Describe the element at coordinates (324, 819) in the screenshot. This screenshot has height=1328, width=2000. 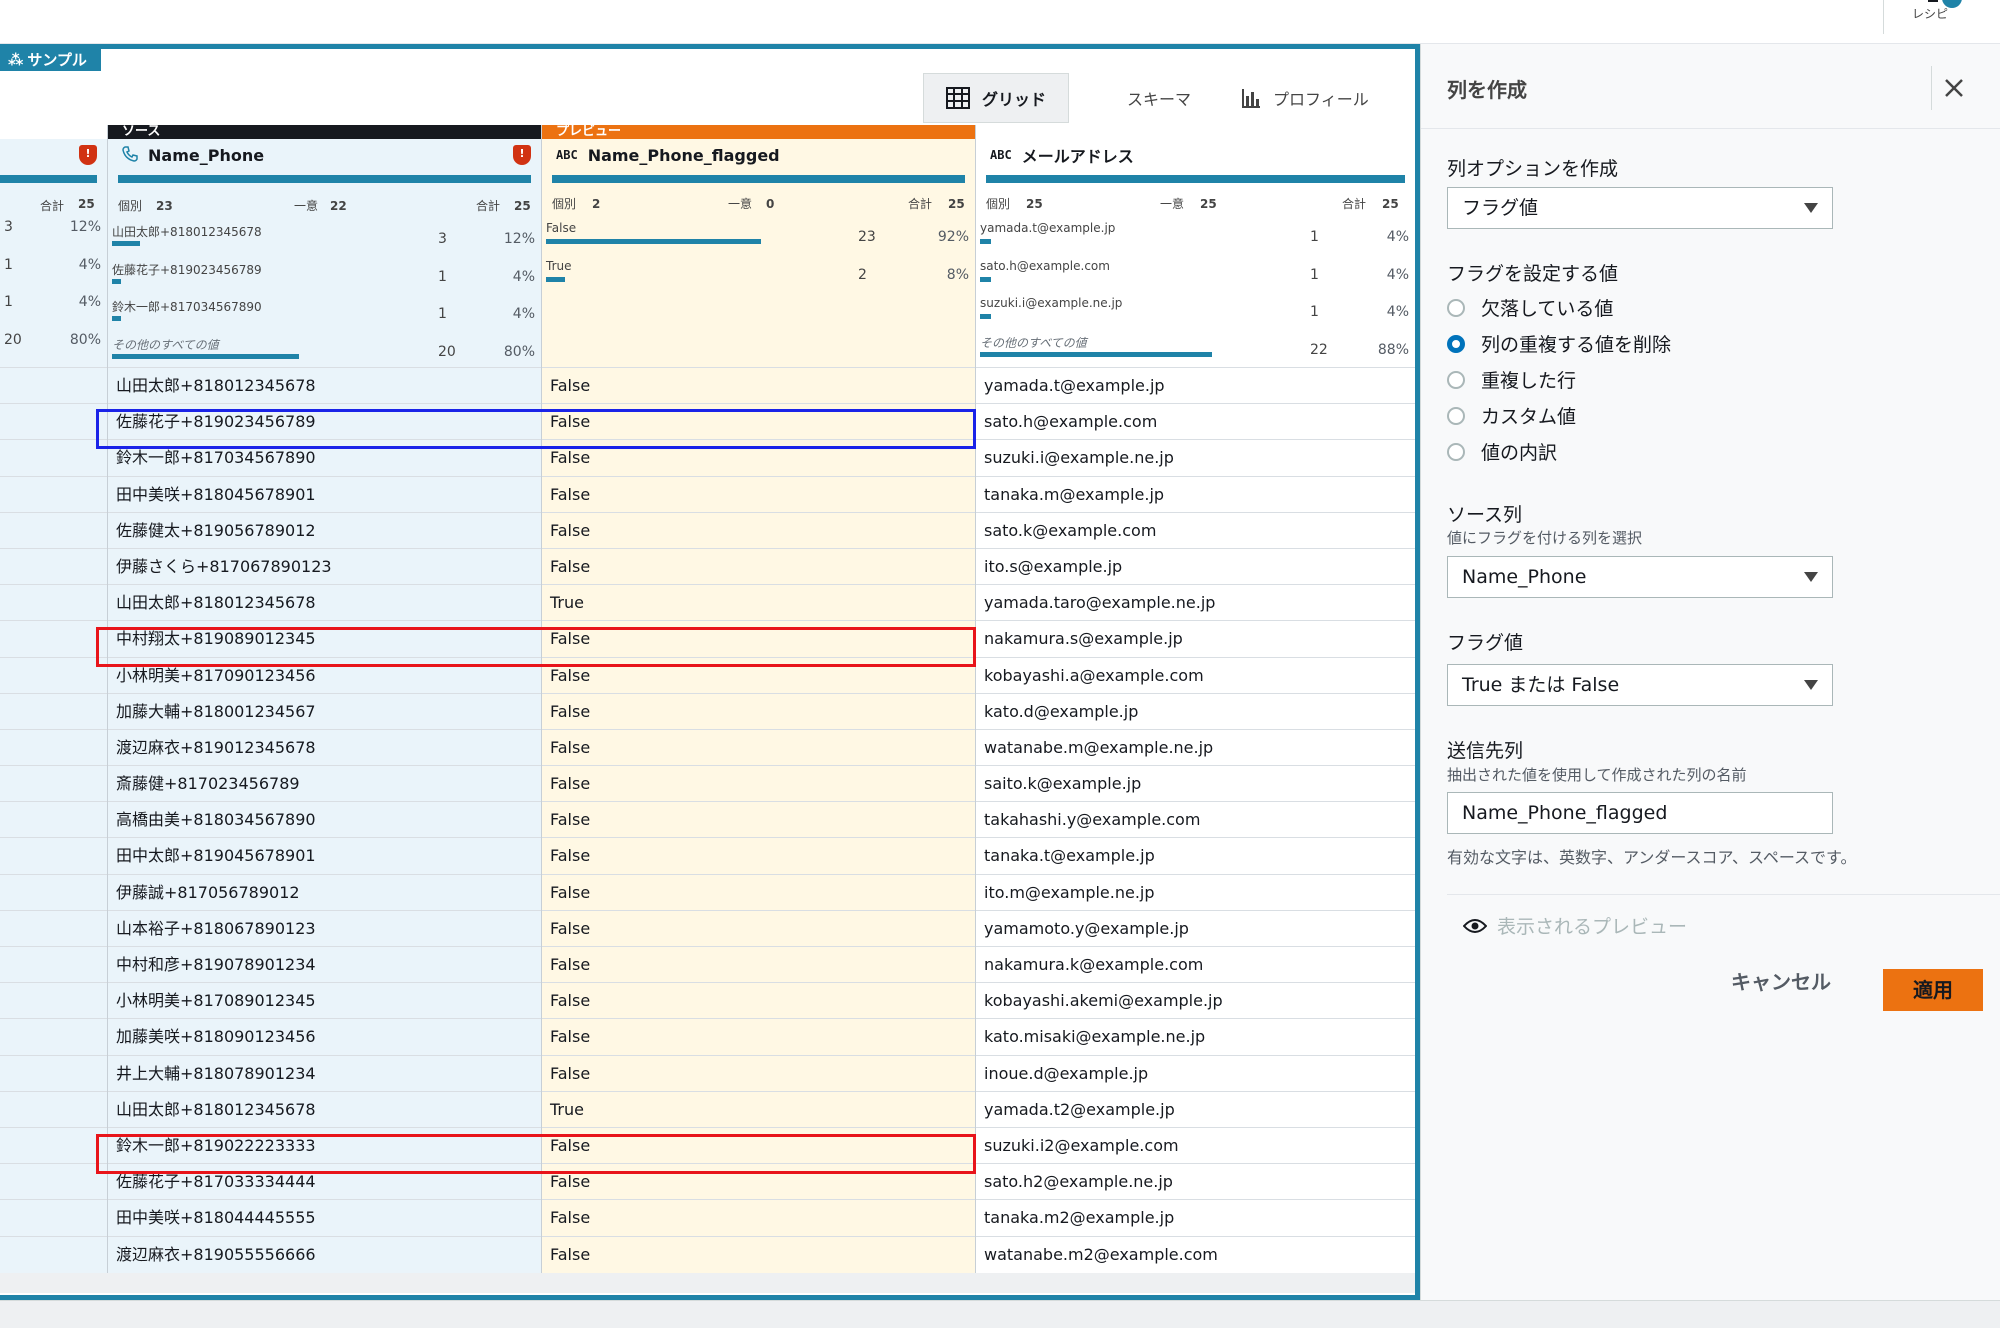
I see `table-cell: 高橋由美+818034567890` at that location.